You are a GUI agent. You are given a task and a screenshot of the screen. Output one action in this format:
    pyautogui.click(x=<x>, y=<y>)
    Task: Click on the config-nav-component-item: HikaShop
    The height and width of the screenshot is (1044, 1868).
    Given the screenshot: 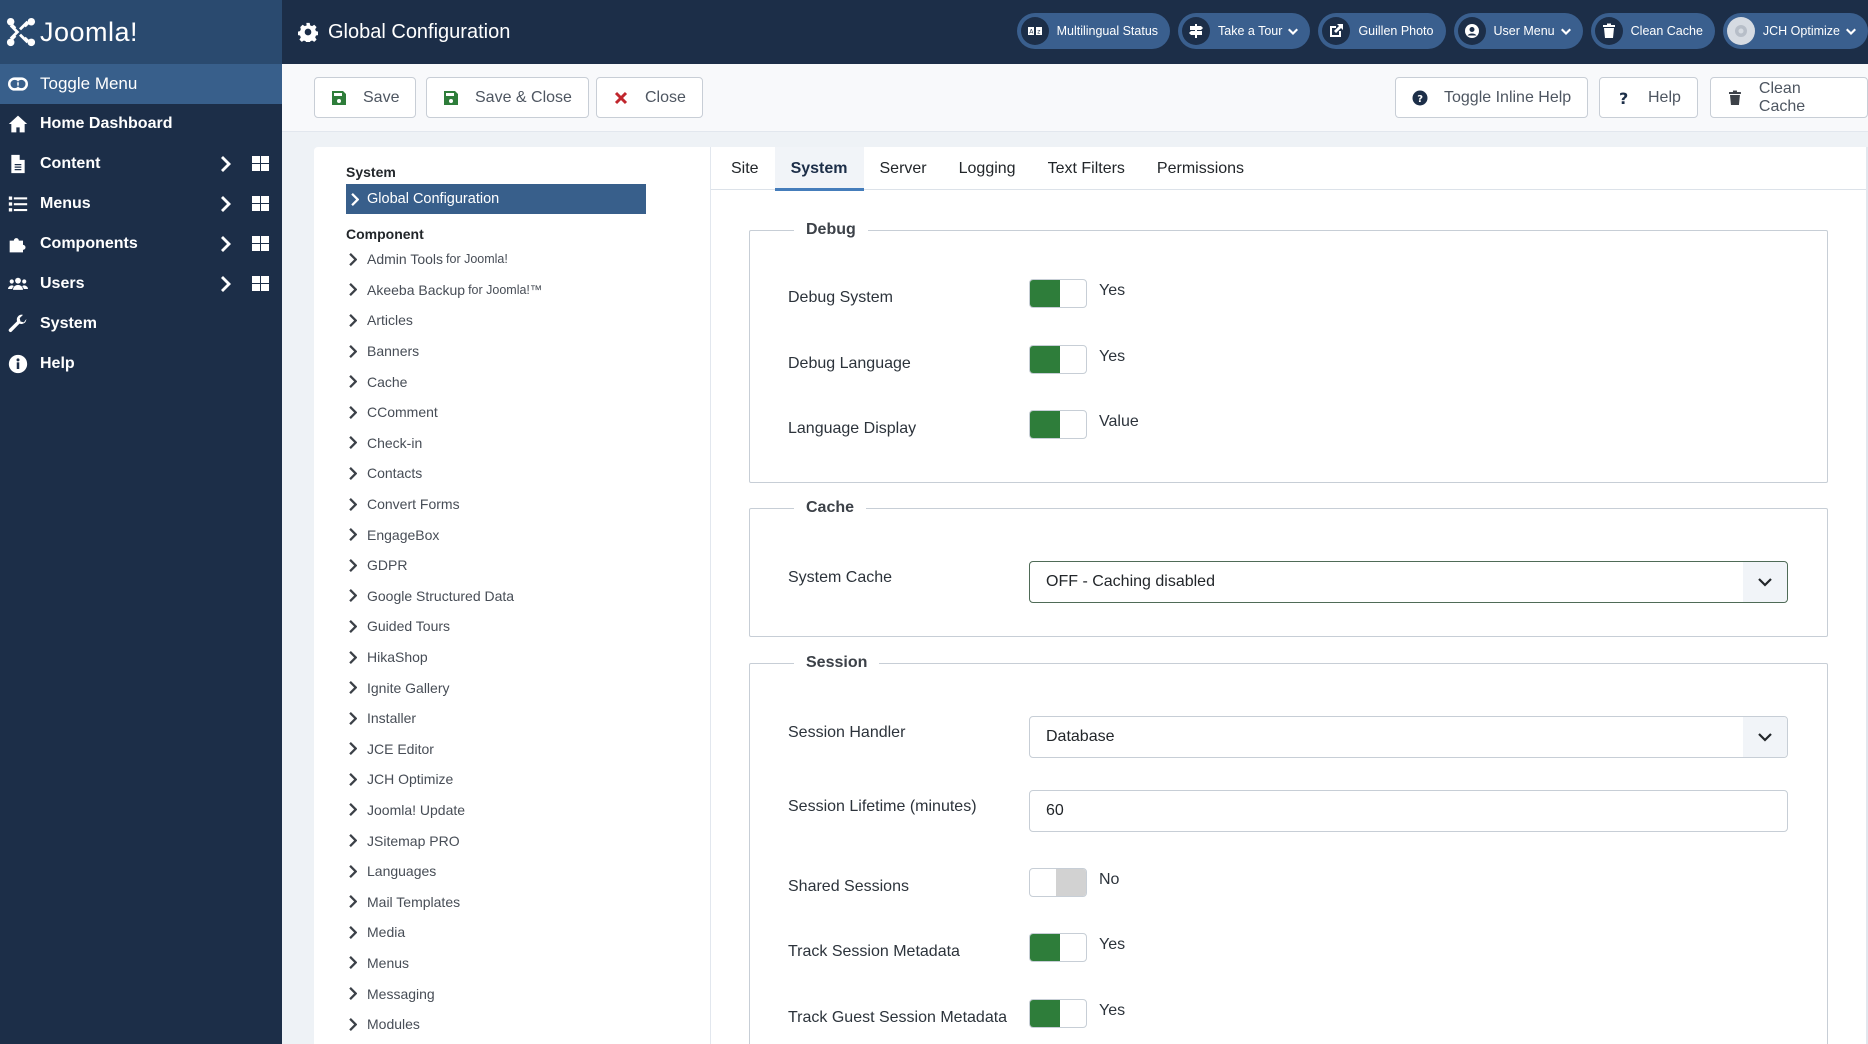 What is the action you would take?
    pyautogui.click(x=512, y=657)
    